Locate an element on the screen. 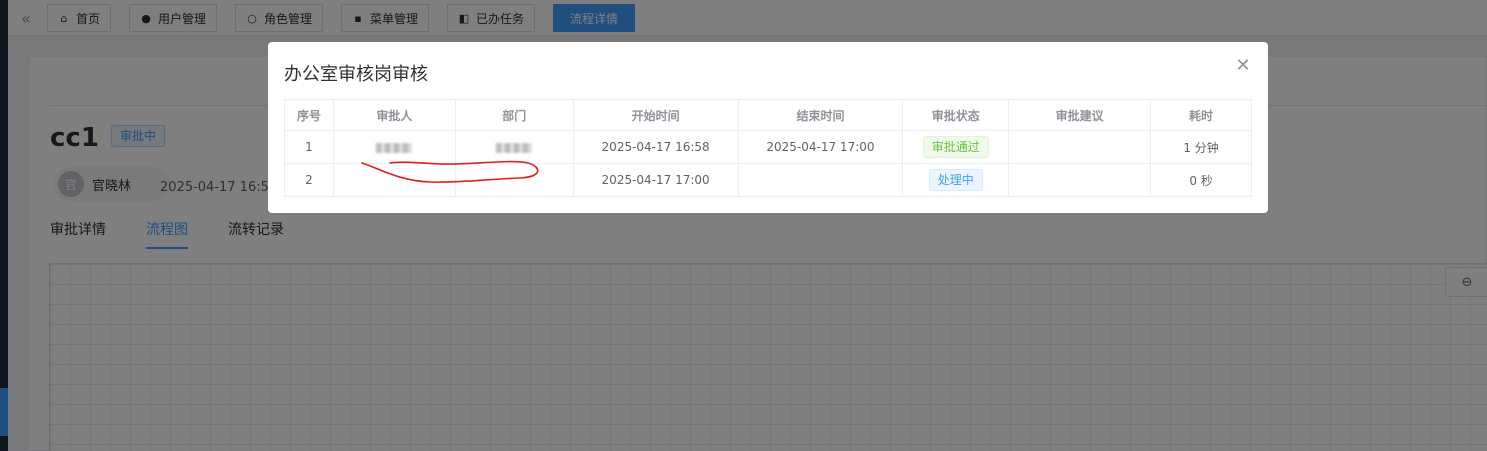  dialog-title: 办公室审核岗审核 is located at coordinates (356, 74).